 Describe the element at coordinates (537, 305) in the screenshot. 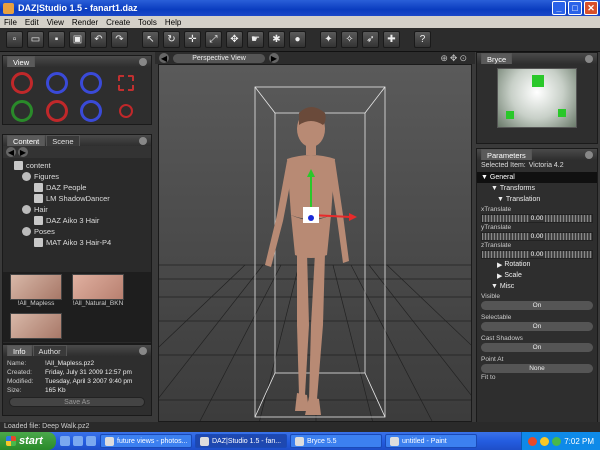

I see `visible-toggle: On` at that location.